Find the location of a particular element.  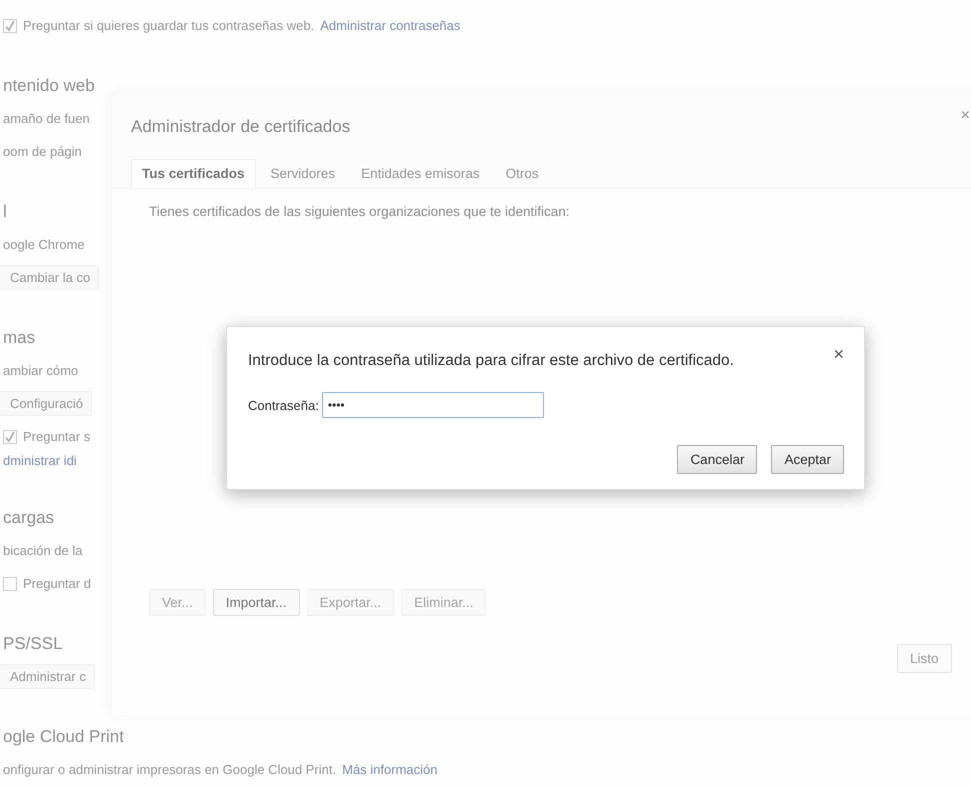

done-button: Listo is located at coordinates (924, 658).